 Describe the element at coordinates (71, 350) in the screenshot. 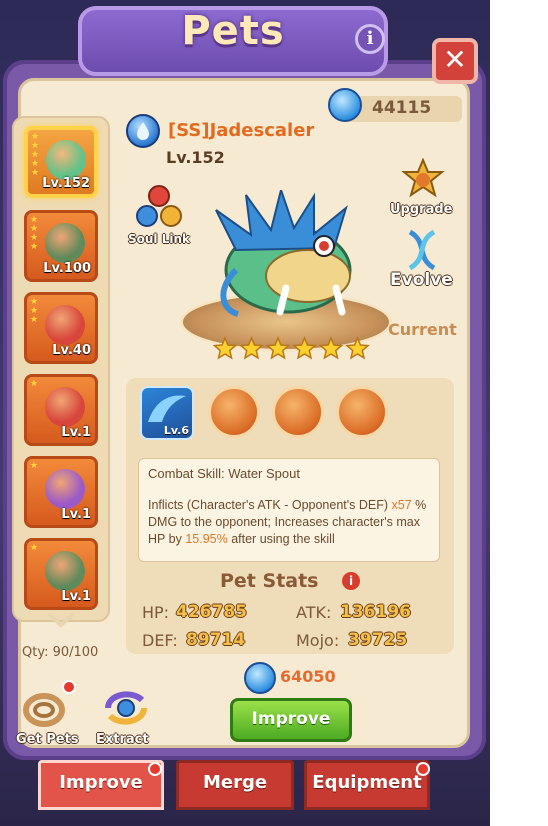

I see `pet-card-level: Lv.40` at that location.